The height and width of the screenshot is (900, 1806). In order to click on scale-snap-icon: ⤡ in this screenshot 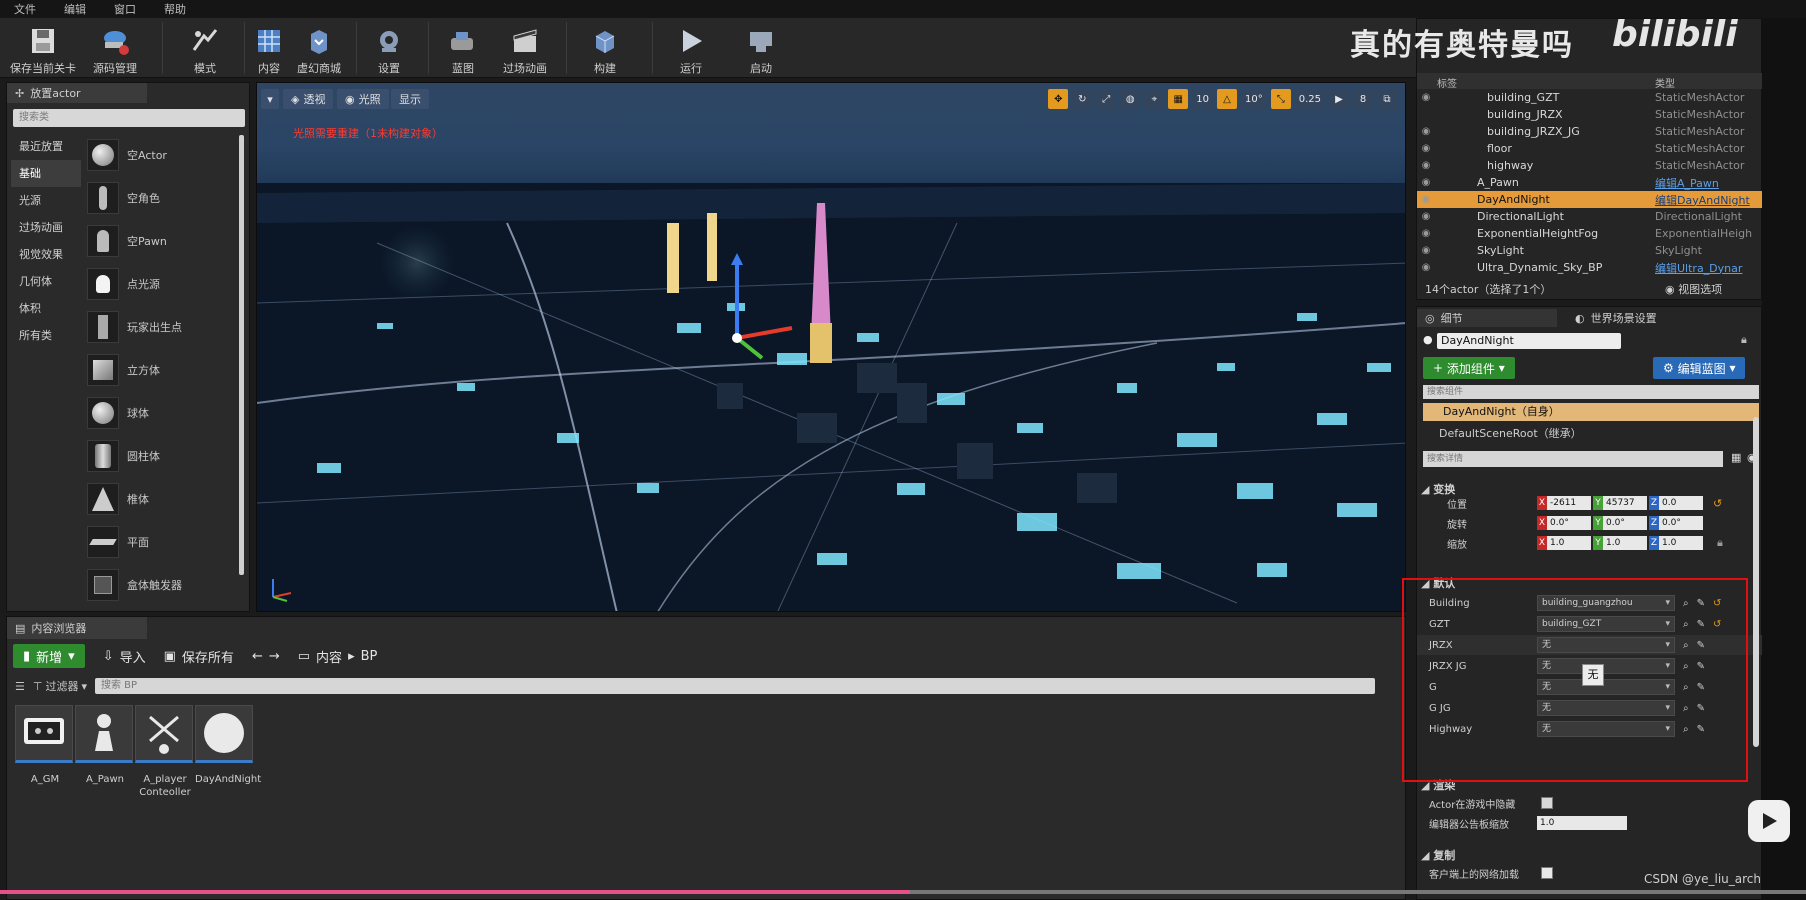, I will do `click(1280, 99)`.